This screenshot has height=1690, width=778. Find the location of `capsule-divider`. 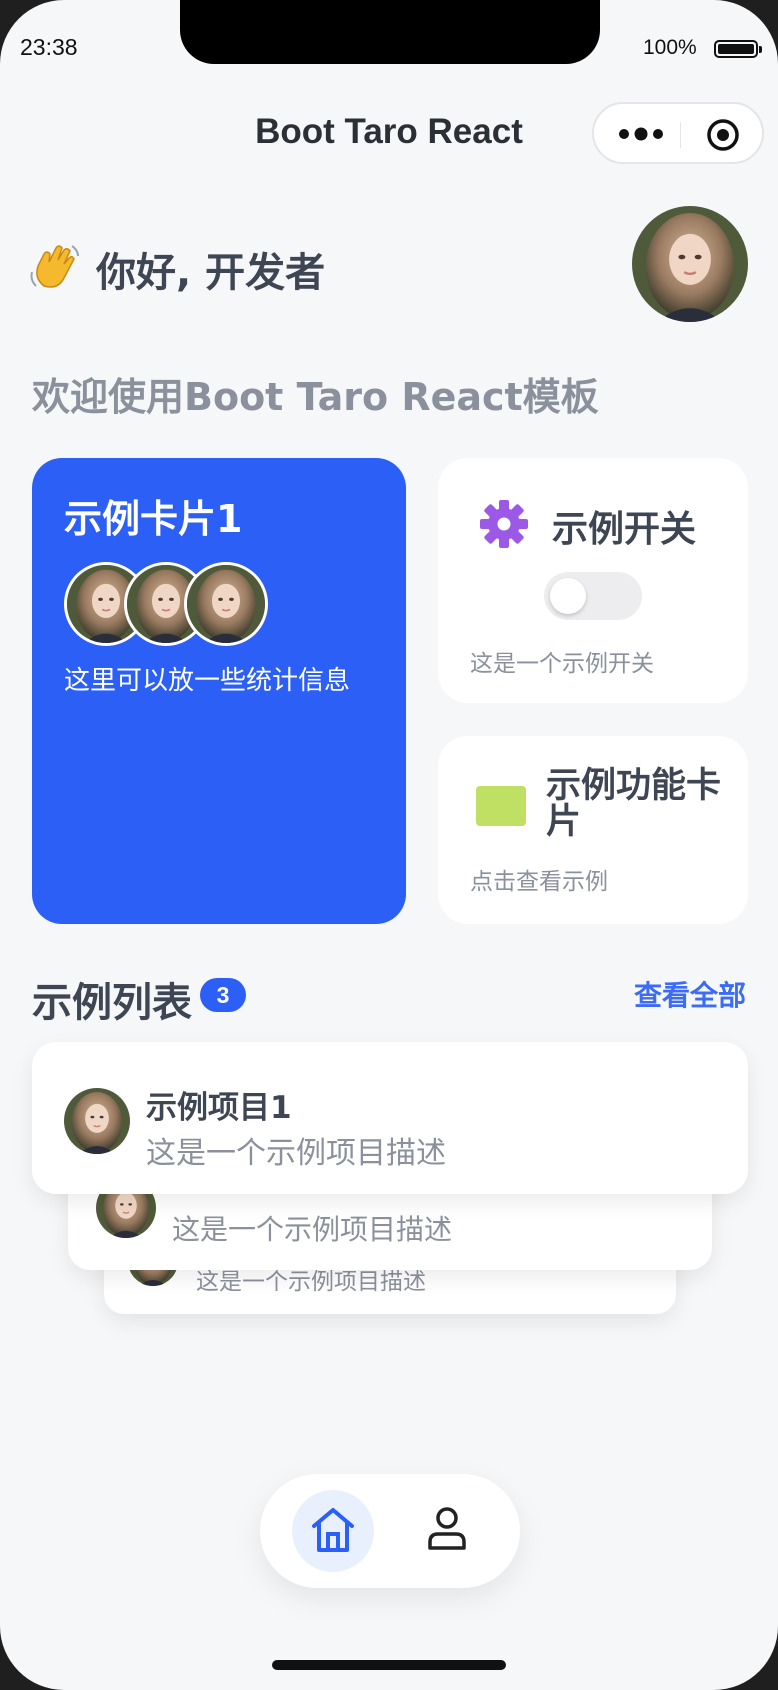

capsule-divider is located at coordinates (680, 135).